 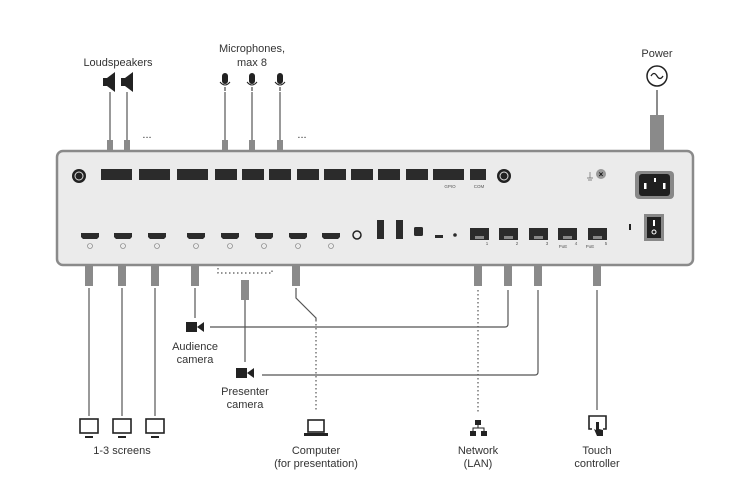 I want to click on presenter-camera-label: Presenter, so click(x=245, y=392).